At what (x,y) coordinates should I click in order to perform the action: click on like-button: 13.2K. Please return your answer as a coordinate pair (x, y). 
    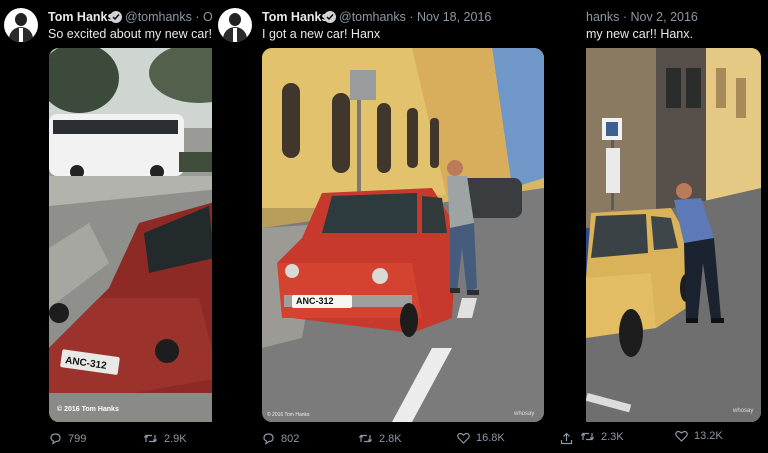
    Looking at the image, I should click on (699, 436).